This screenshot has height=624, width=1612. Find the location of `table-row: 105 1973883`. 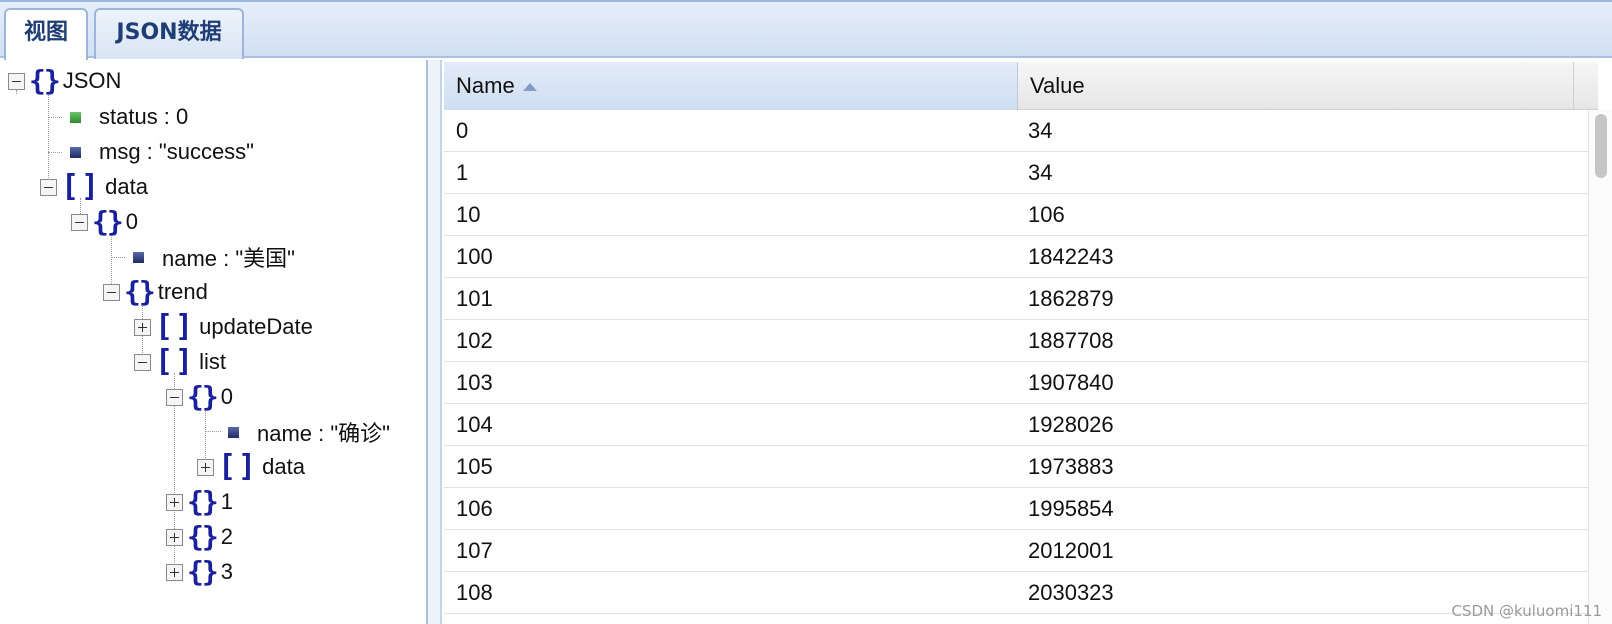

table-row: 105 1973883 is located at coordinates (1016, 467).